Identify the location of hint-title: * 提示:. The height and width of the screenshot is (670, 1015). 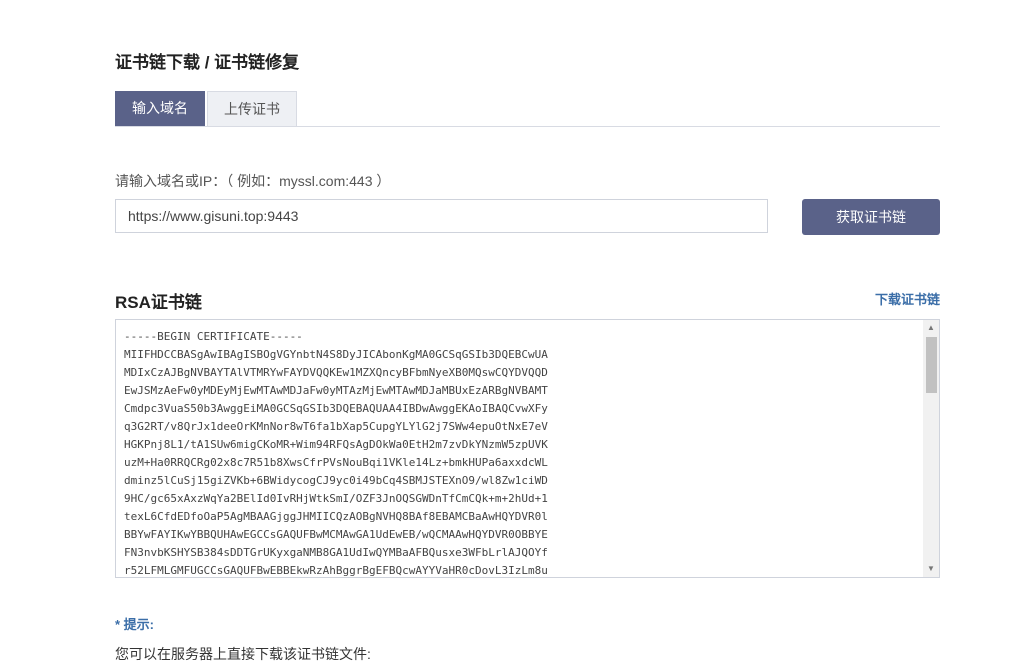
(135, 624).